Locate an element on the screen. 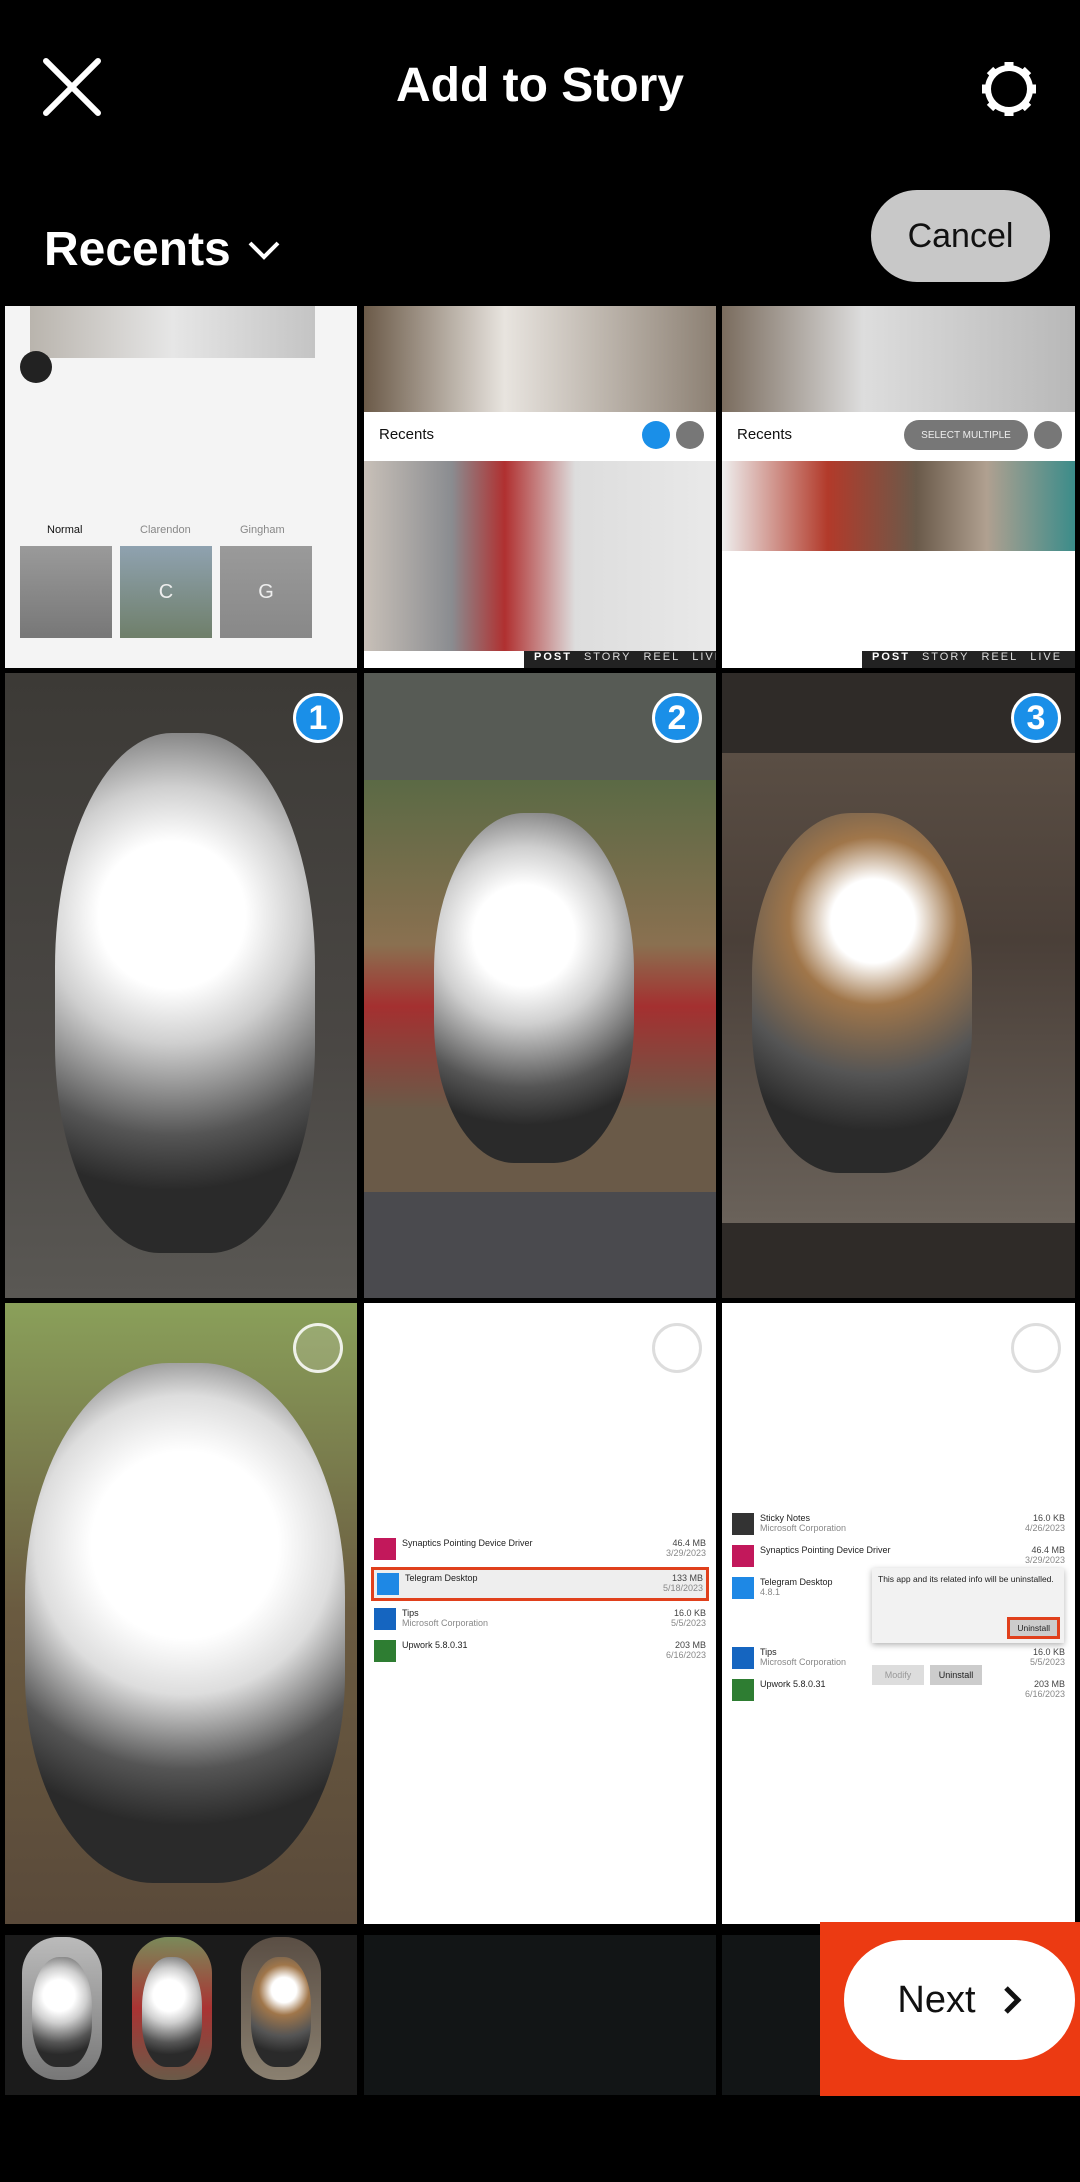  selection-badge: 3 is located at coordinates (1036, 718).